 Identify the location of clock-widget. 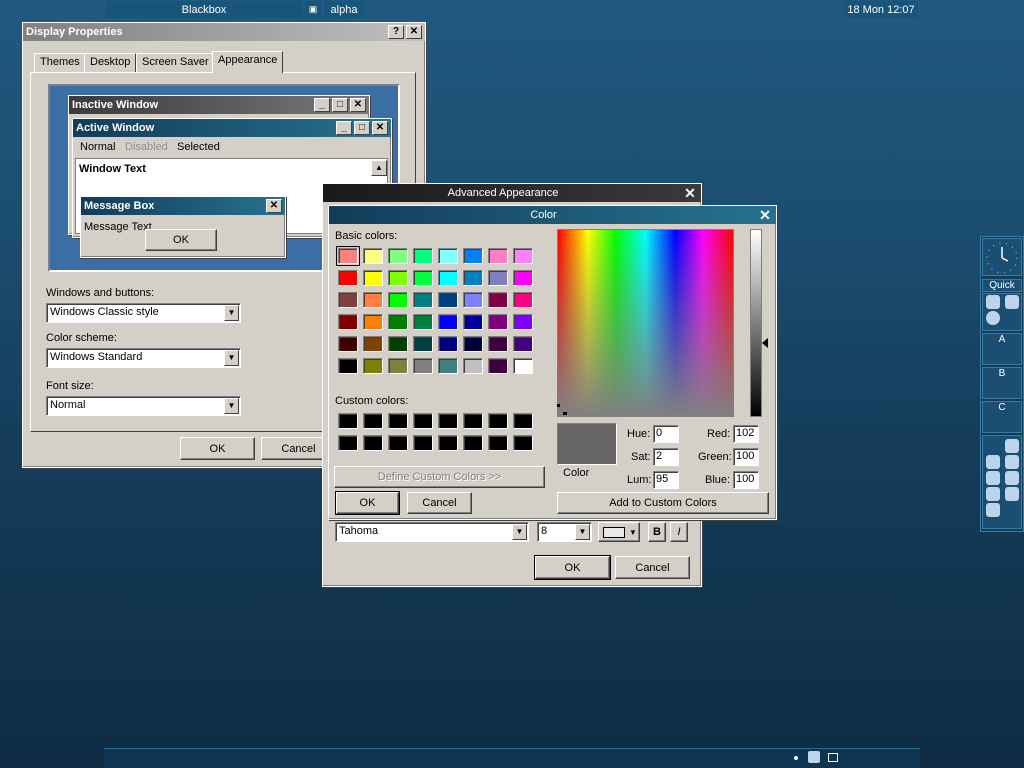
(1002, 257).